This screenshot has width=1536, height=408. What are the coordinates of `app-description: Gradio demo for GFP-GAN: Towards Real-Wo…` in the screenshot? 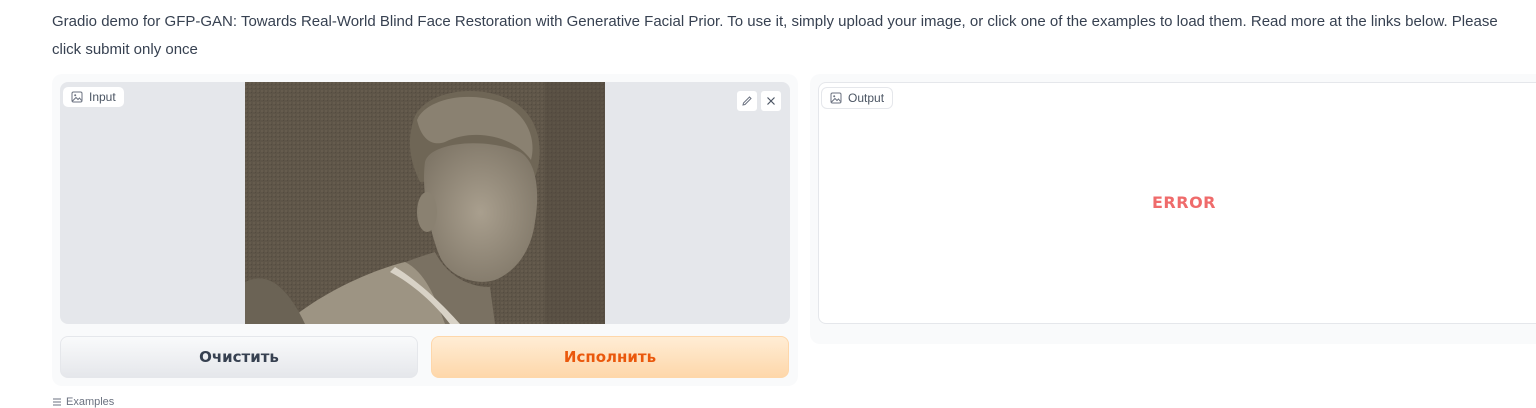 It's located at (775, 35).